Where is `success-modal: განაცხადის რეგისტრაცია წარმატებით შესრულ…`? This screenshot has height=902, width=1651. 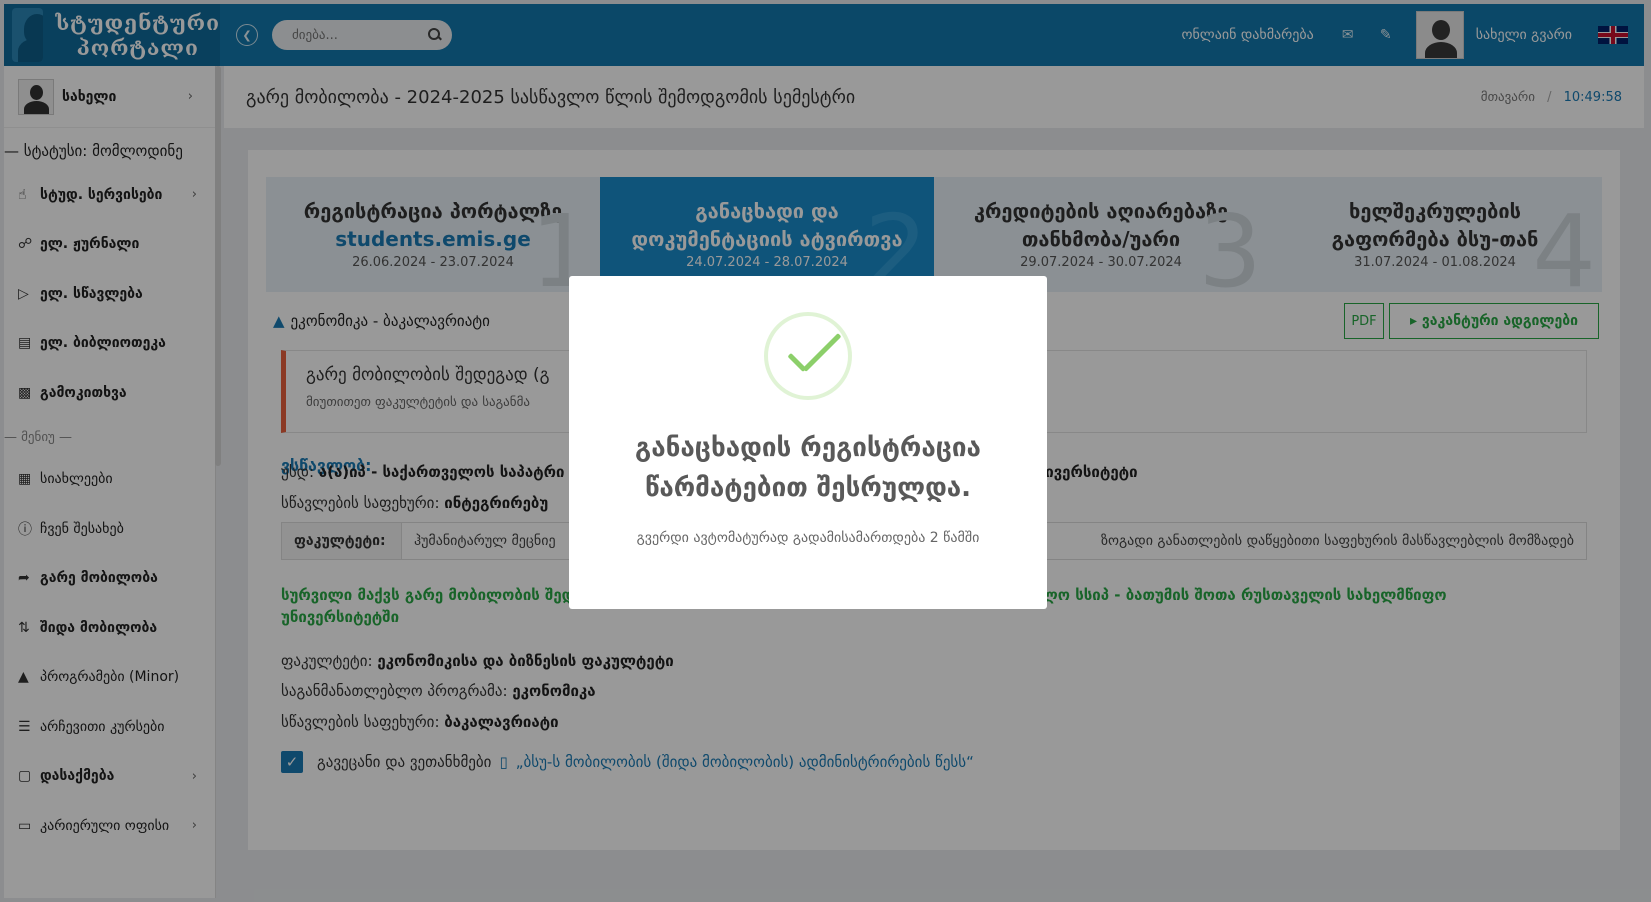 success-modal: განაცხადის რეგისტრაცია წარმატებით შესრულ… is located at coordinates (808, 442).